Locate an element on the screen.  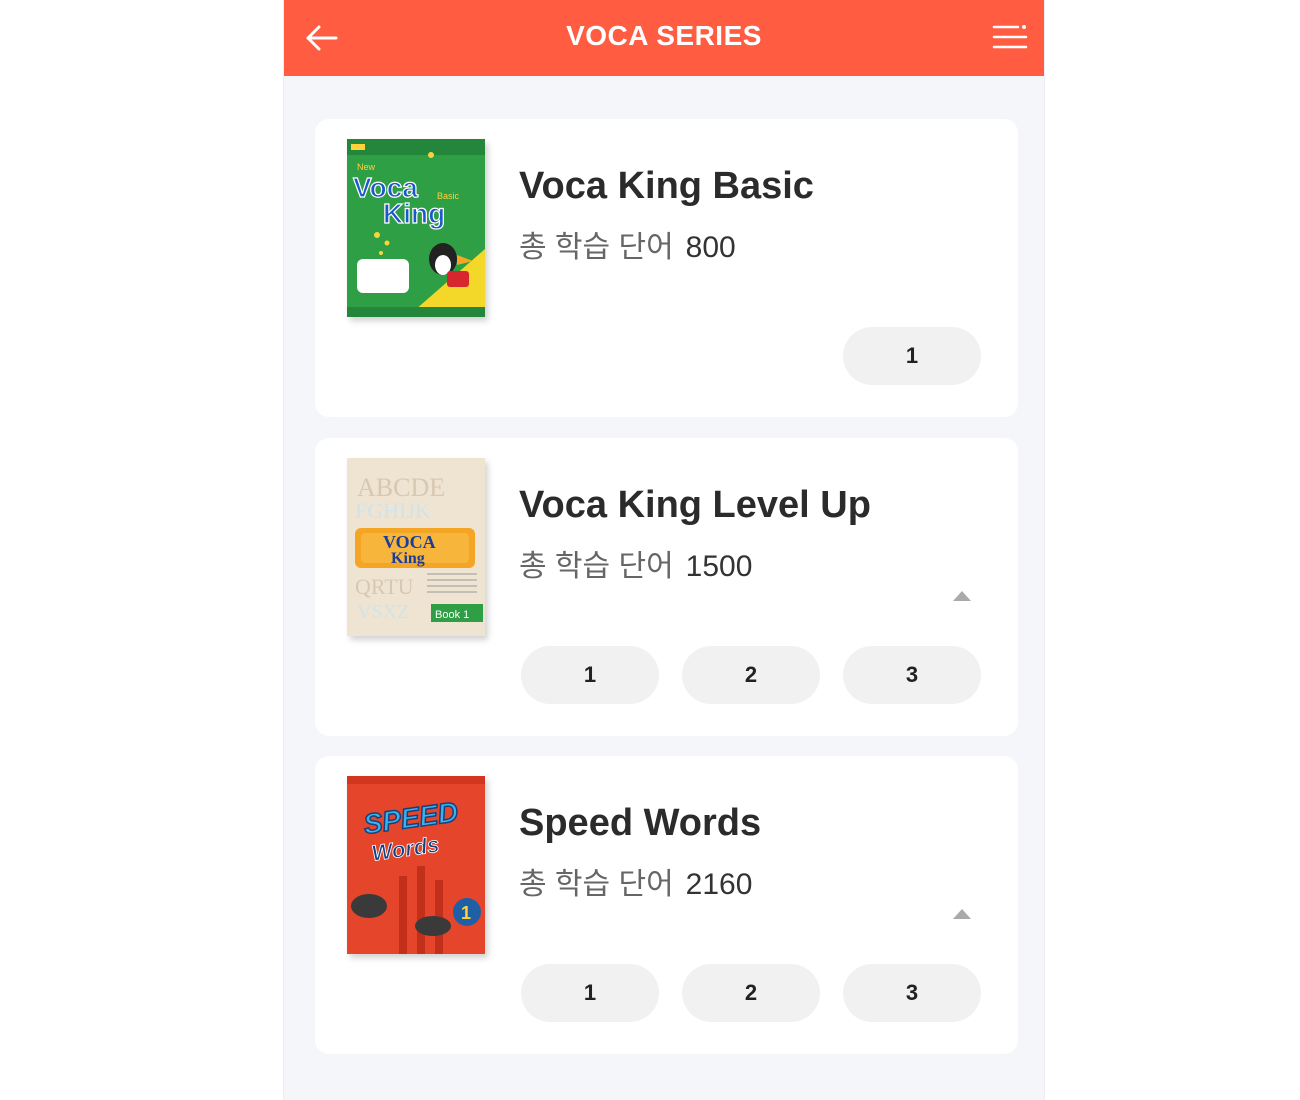
page-title: VOCA SERIES is located at coordinates (664, 35).